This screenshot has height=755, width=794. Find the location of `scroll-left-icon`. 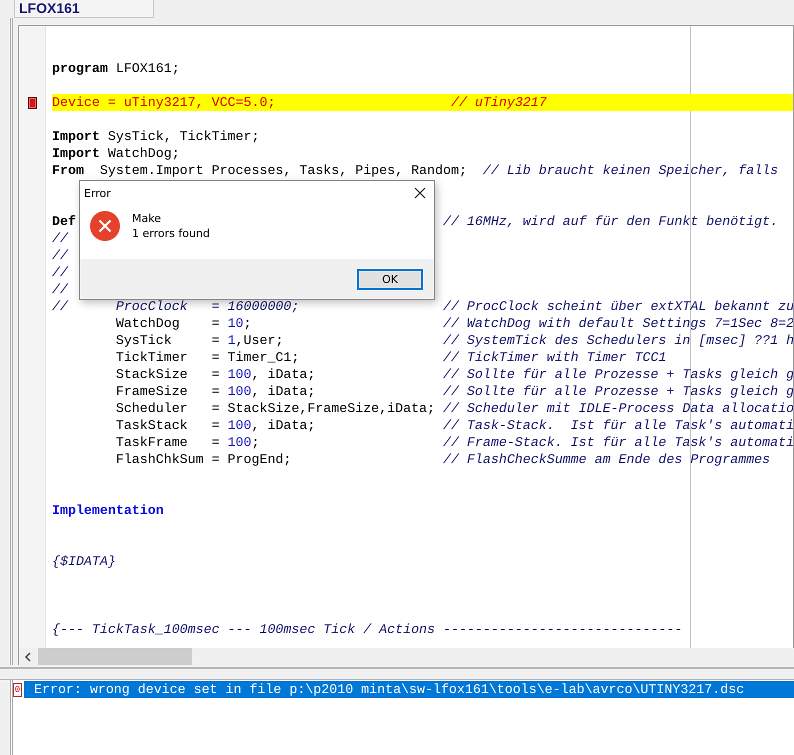

scroll-left-icon is located at coordinates (28, 657).